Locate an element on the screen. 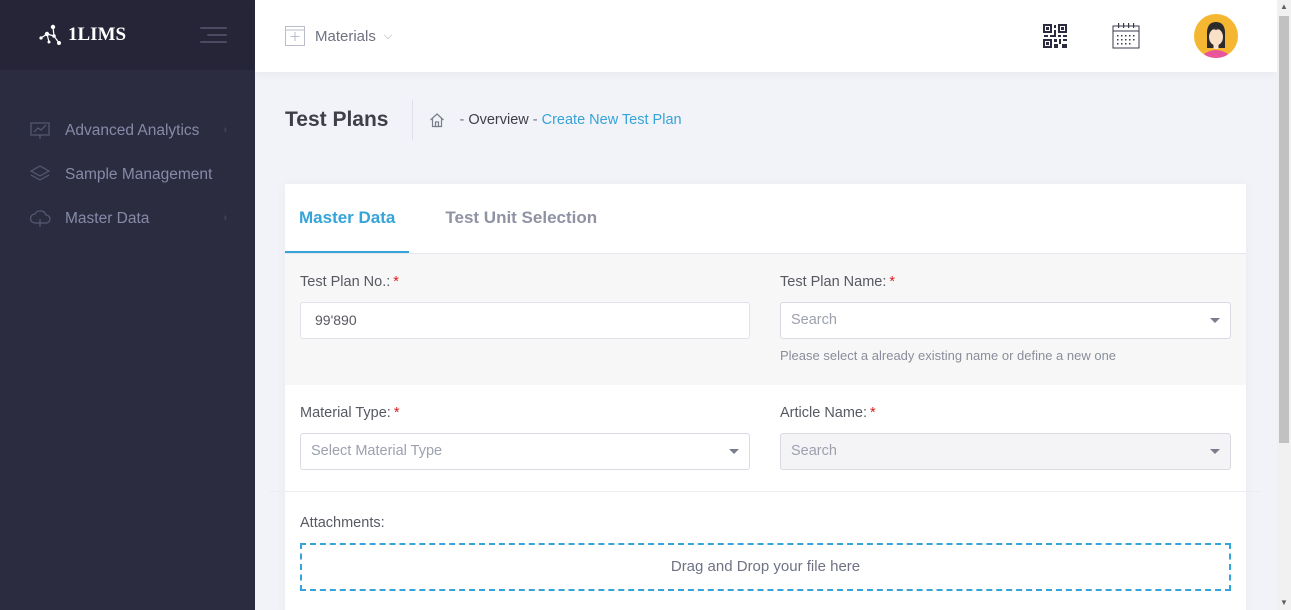 The width and height of the screenshot is (1291, 610). scroll-thumb is located at coordinates (1284, 229).